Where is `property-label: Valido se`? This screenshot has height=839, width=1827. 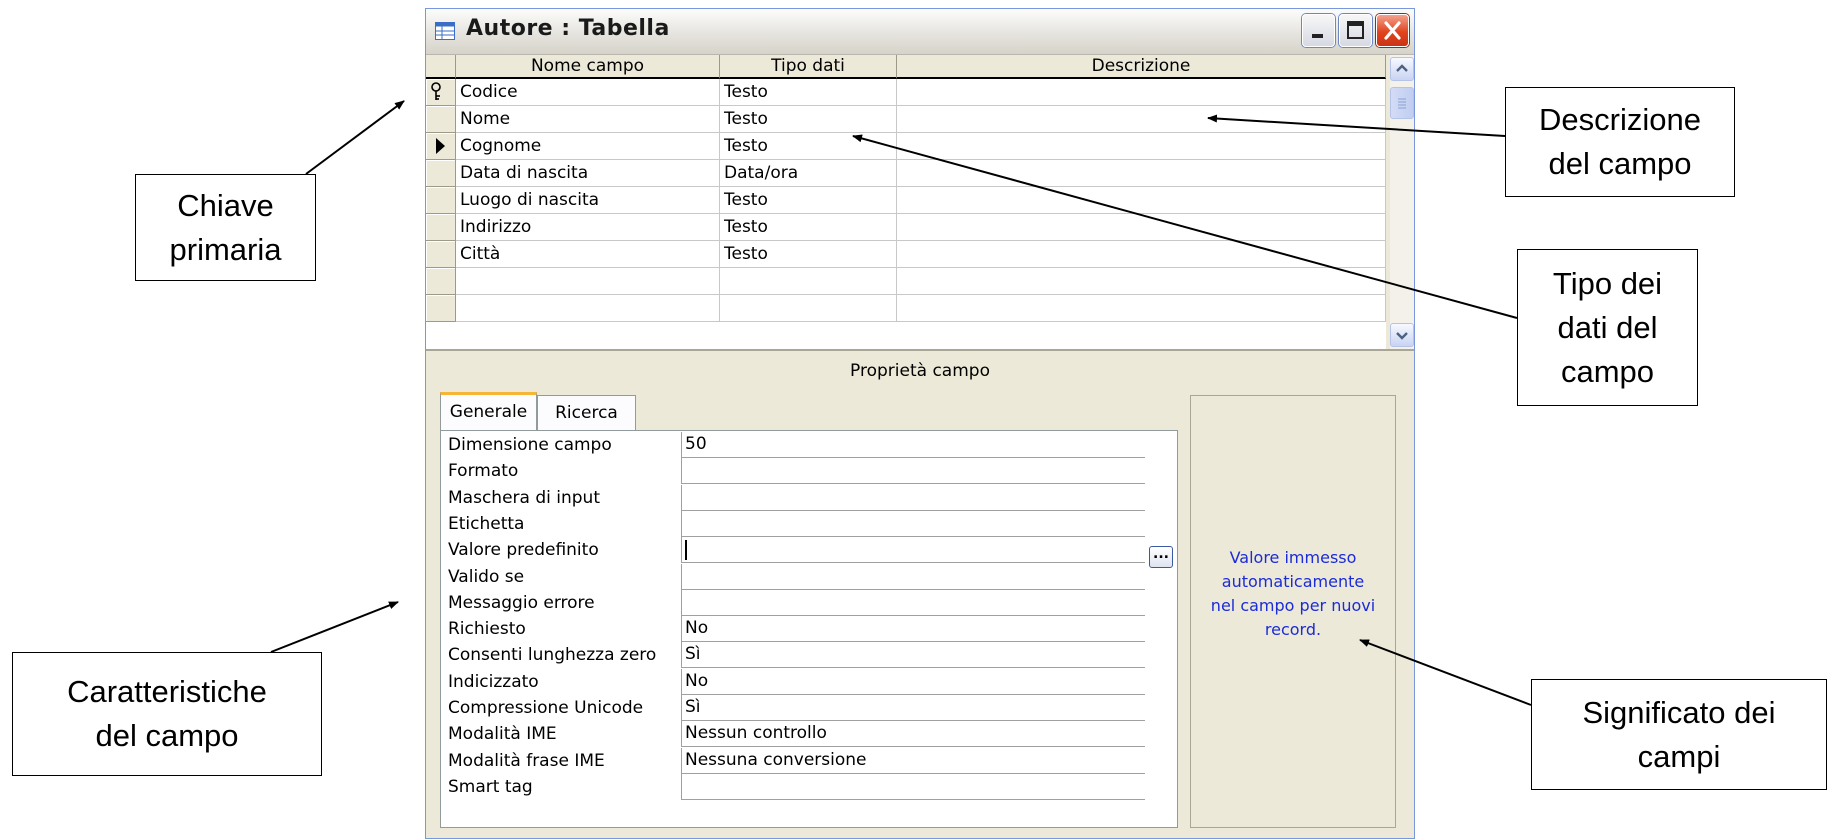 property-label: Valido se is located at coordinates (486, 576).